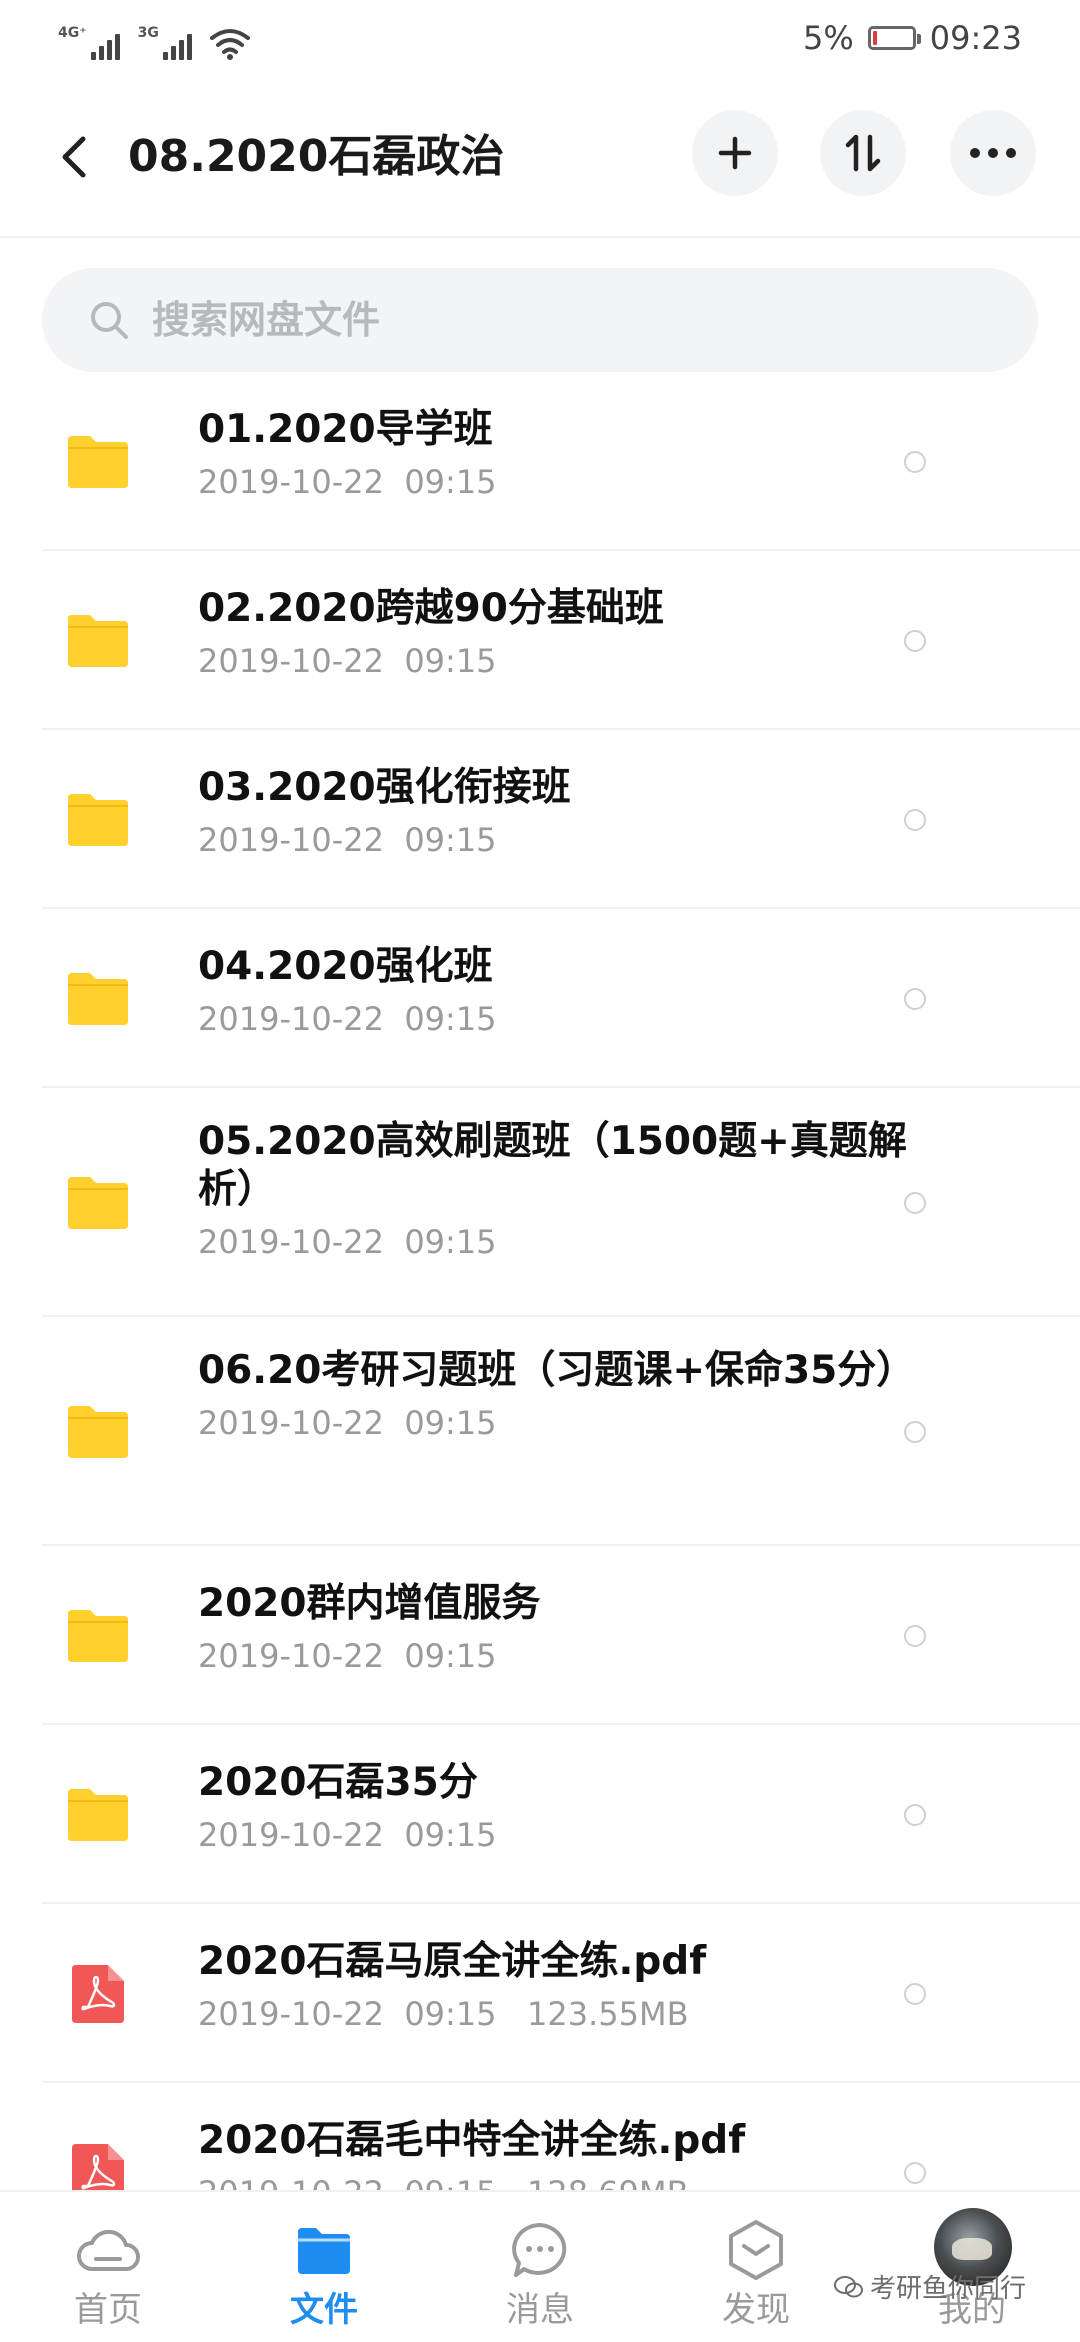  Describe the element at coordinates (552, 320) in the screenshot. I see `search-input` at that location.